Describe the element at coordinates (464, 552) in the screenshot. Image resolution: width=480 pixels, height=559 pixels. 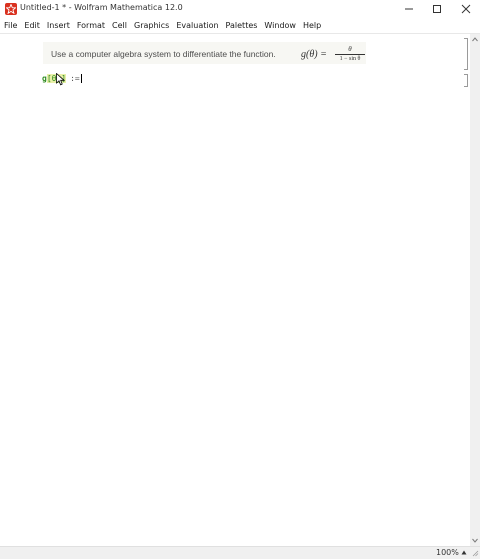
I see `zoom-menu-icon` at that location.